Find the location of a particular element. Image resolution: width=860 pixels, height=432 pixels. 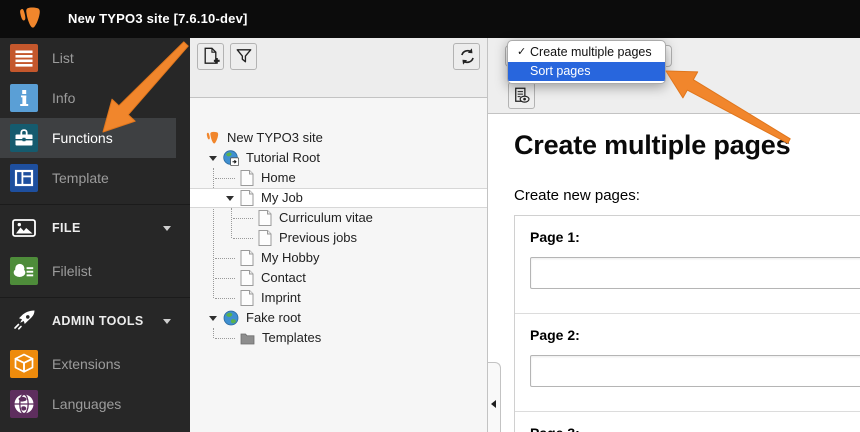

tree-node: Imprint is located at coordinates (338, 298).